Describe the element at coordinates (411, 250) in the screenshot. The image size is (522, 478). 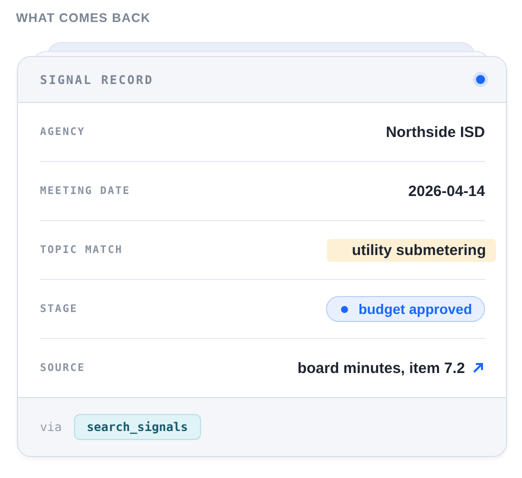
I see `topic-highlight: utility submetering` at that location.